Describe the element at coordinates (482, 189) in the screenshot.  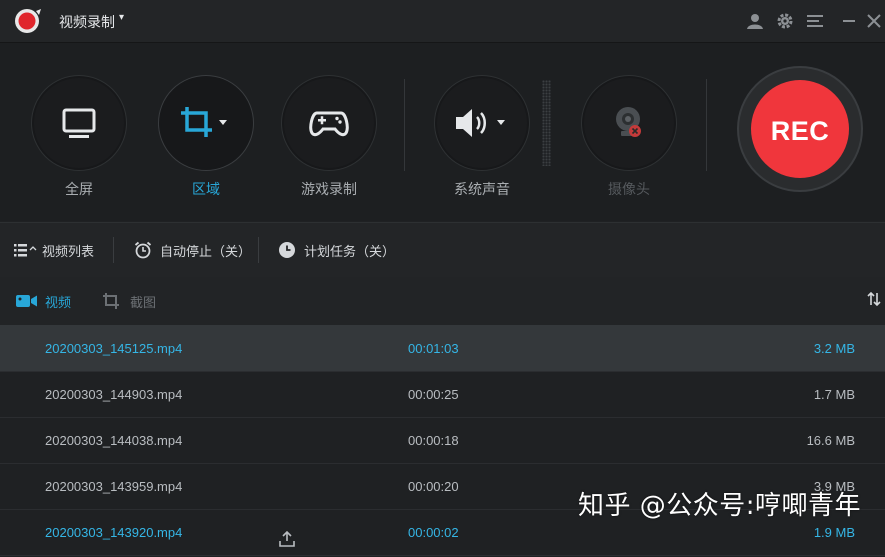
I see `system-sound-label: 系统声音` at that location.